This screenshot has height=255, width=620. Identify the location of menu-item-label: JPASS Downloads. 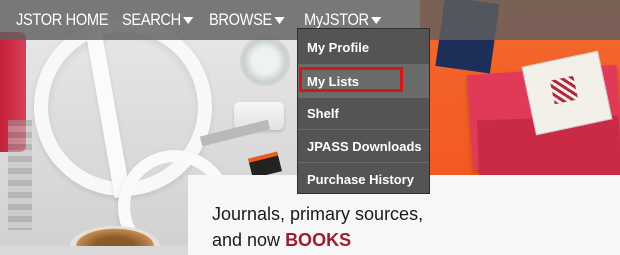
(364, 146).